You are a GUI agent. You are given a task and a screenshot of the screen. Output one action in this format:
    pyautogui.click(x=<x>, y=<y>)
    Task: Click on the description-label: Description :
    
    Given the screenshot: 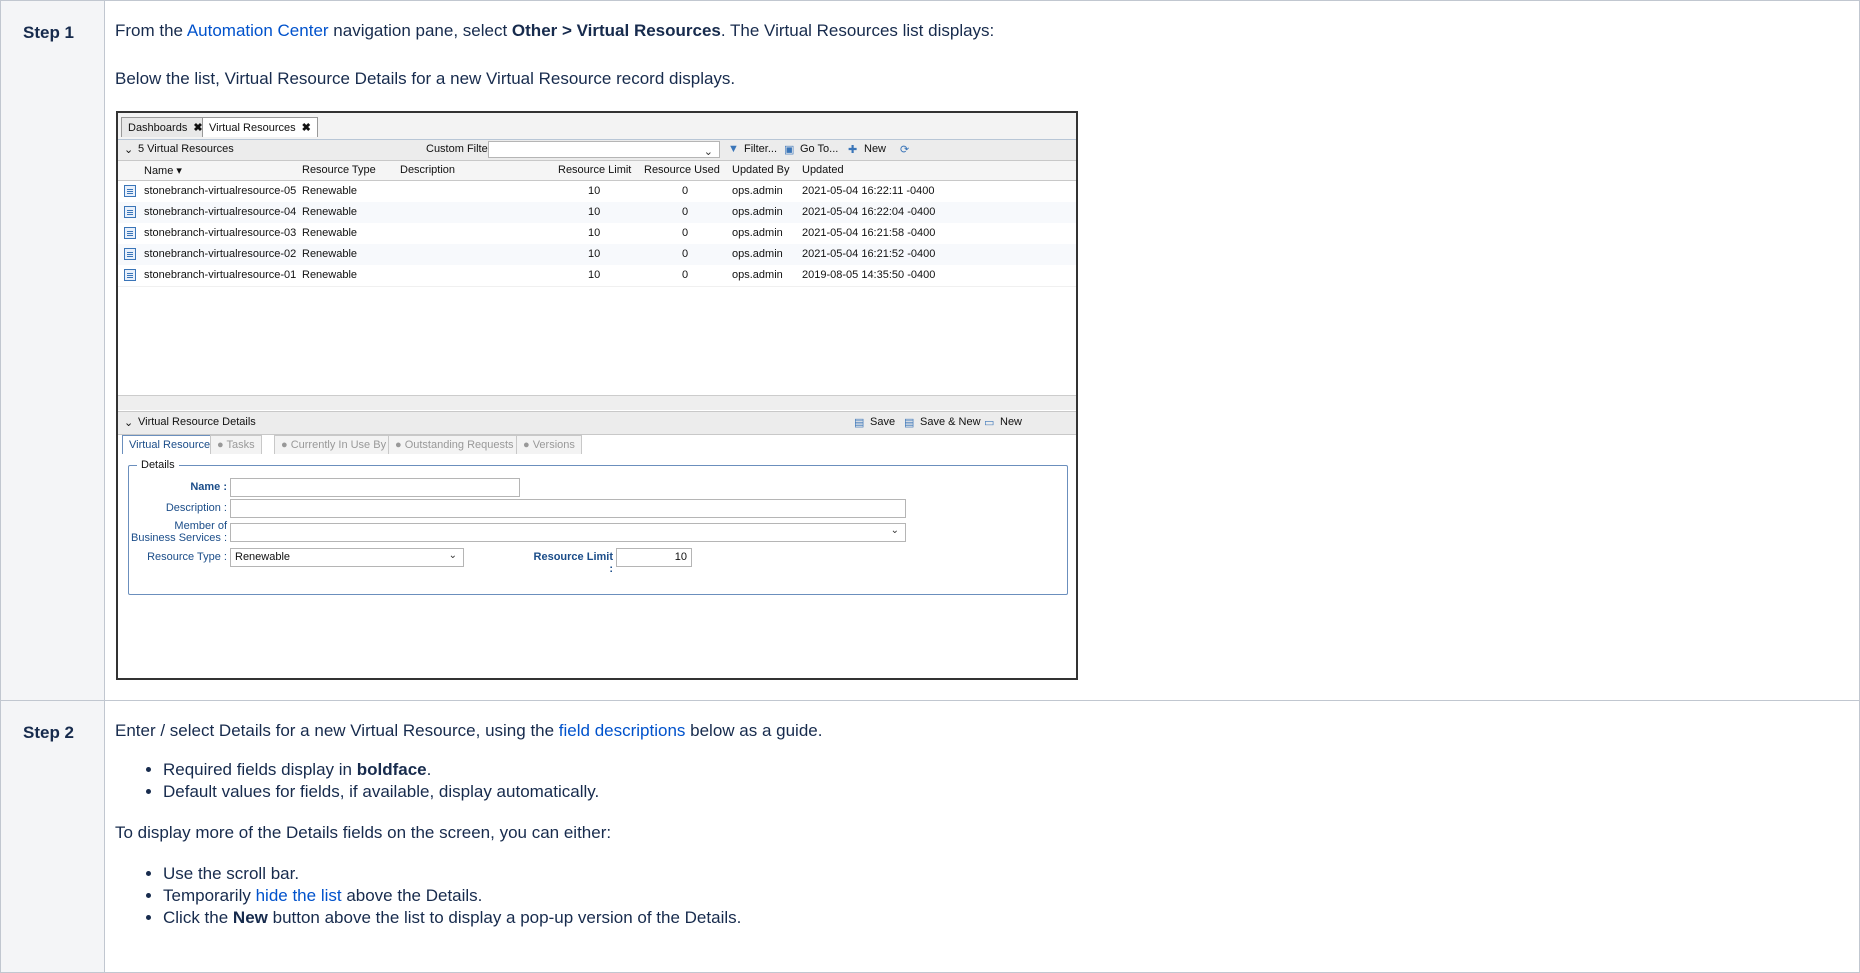 What is the action you would take?
    pyautogui.click(x=196, y=508)
    